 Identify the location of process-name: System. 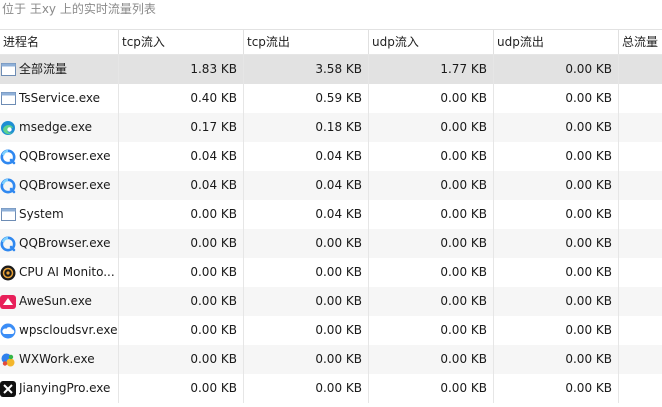
(41, 214).